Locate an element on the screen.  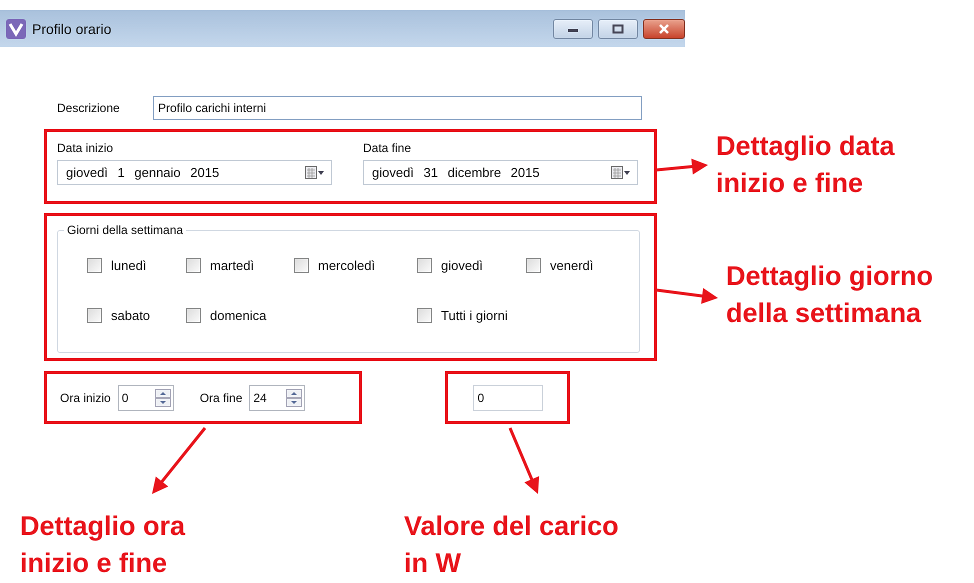
date-picker: giovedì 31 dicembre 2015 is located at coordinates (500, 172).